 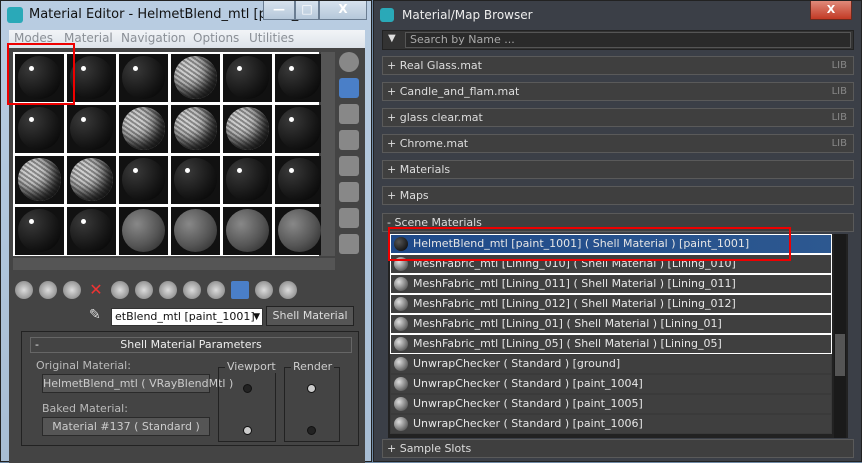 What do you see at coordinates (96, 290) in the screenshot?
I see `reset-map-icon: ✕` at bounding box center [96, 290].